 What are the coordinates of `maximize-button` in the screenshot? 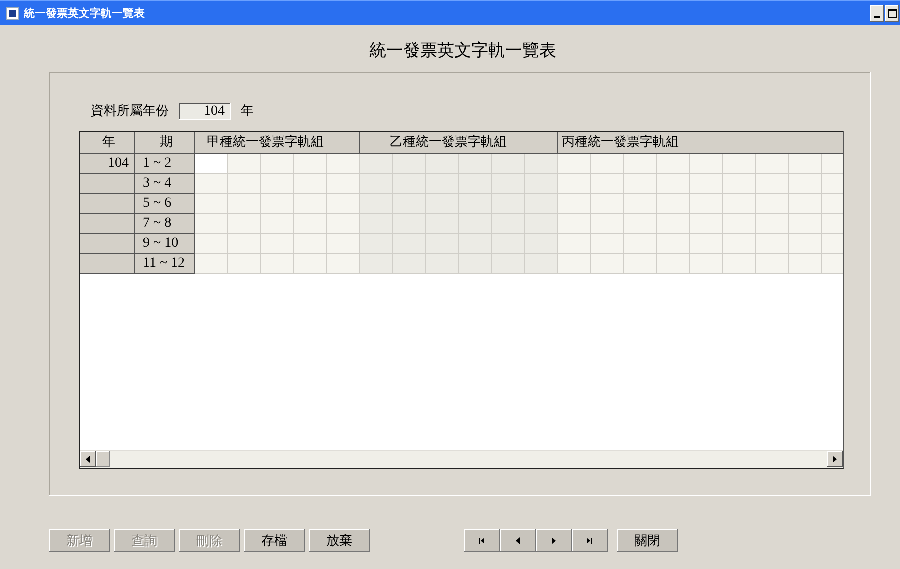 It's located at (892, 13).